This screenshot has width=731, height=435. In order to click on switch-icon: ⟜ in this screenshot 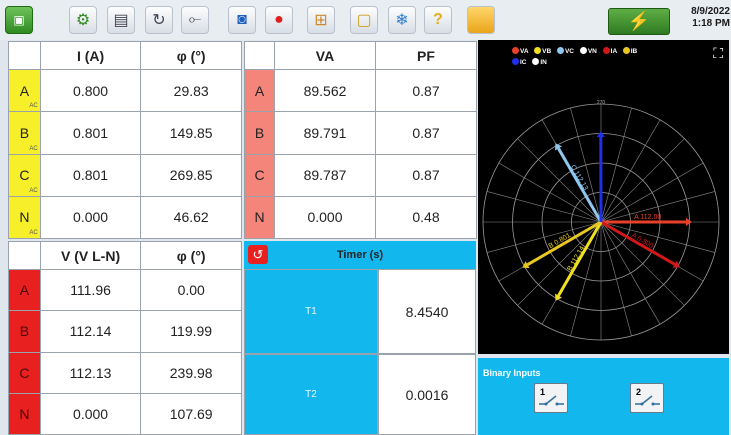, I will do `click(195, 19)`.